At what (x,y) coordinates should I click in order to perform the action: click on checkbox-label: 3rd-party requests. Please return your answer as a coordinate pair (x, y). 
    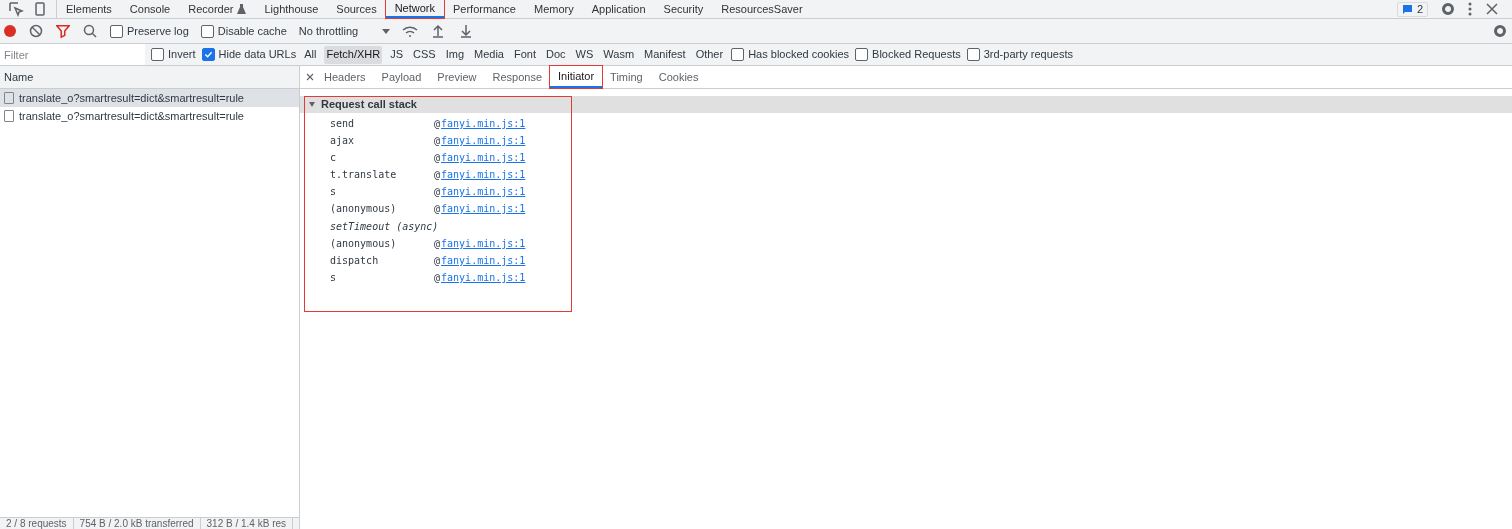
    Looking at the image, I should click on (1028, 55).